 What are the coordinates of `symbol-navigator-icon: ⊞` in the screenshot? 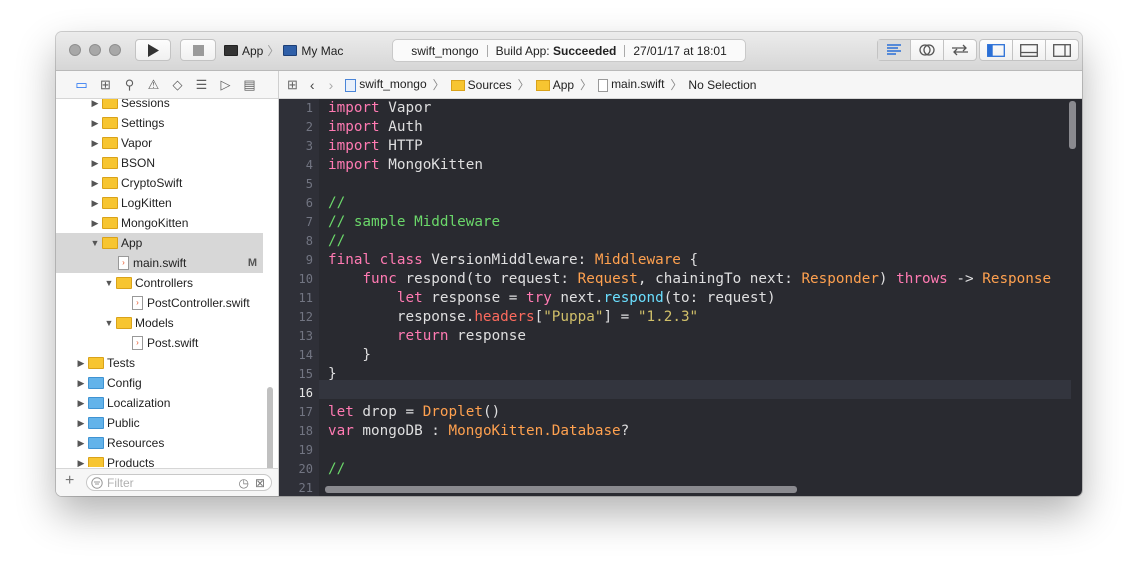 It's located at (105, 85).